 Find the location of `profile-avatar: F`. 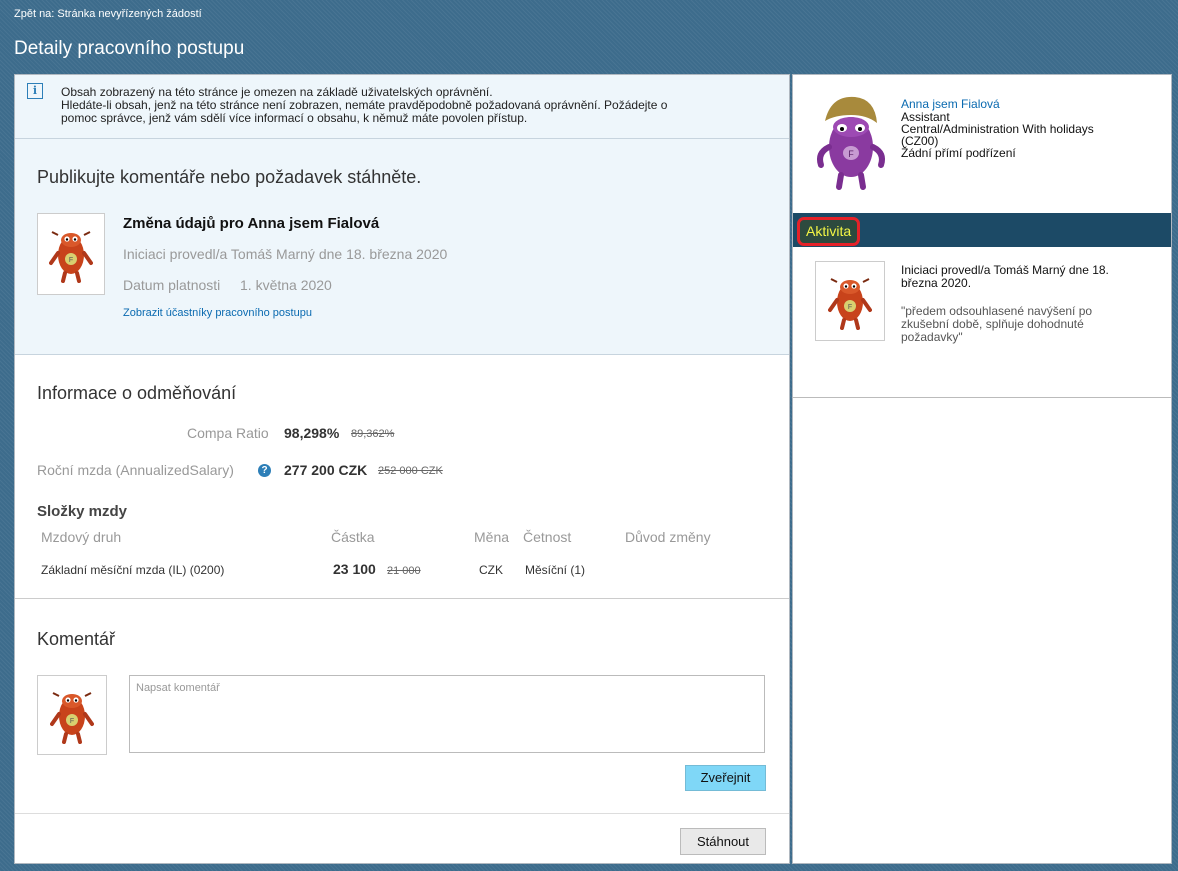

profile-avatar: F is located at coordinates (850, 141).